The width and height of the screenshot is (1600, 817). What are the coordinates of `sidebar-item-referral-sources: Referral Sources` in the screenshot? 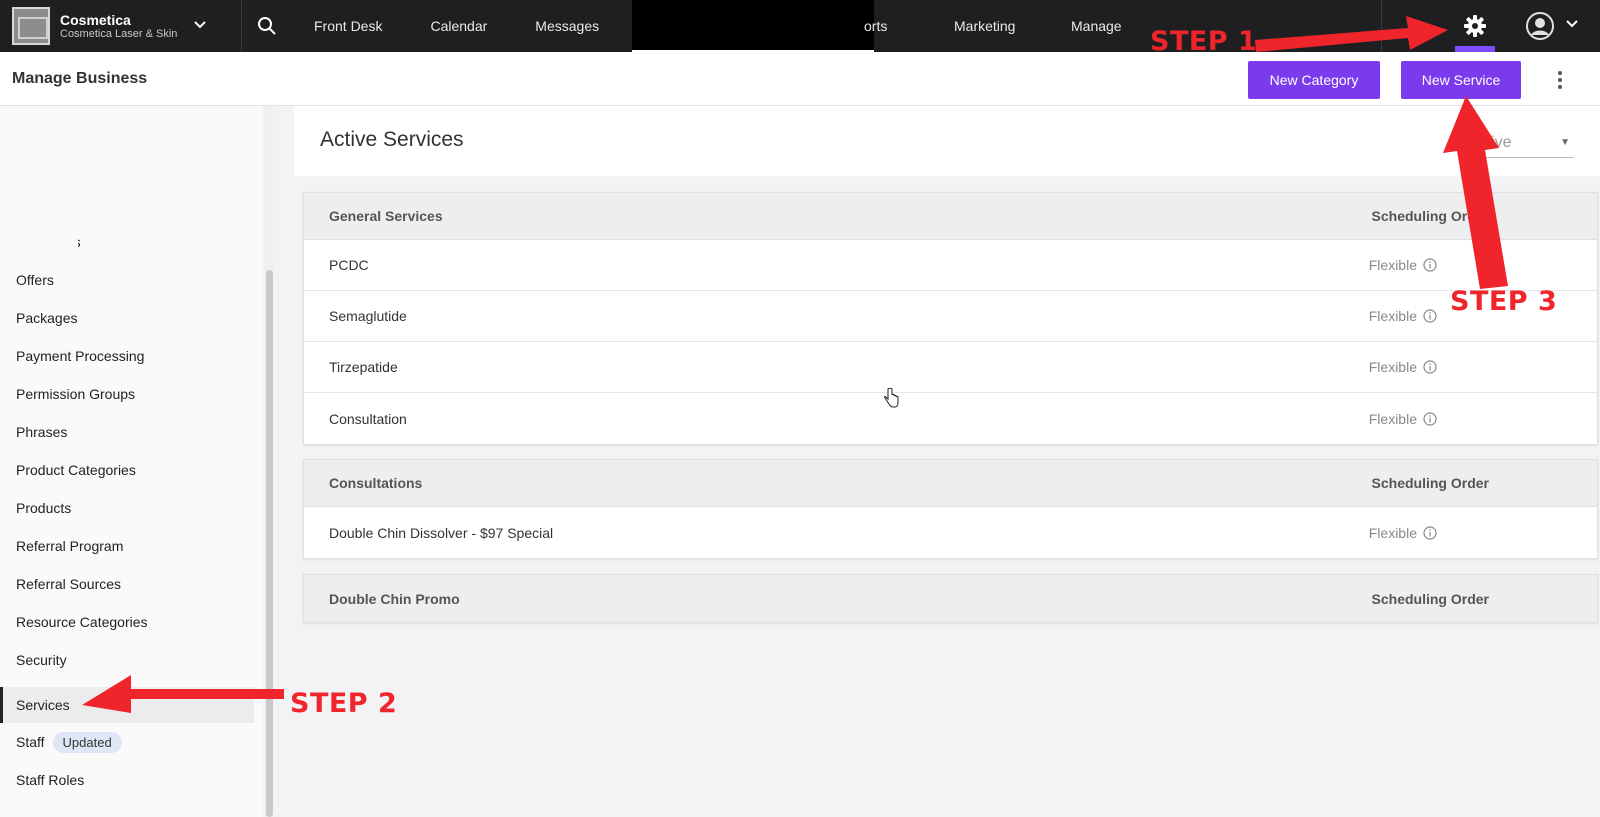 It's located at (127, 584).